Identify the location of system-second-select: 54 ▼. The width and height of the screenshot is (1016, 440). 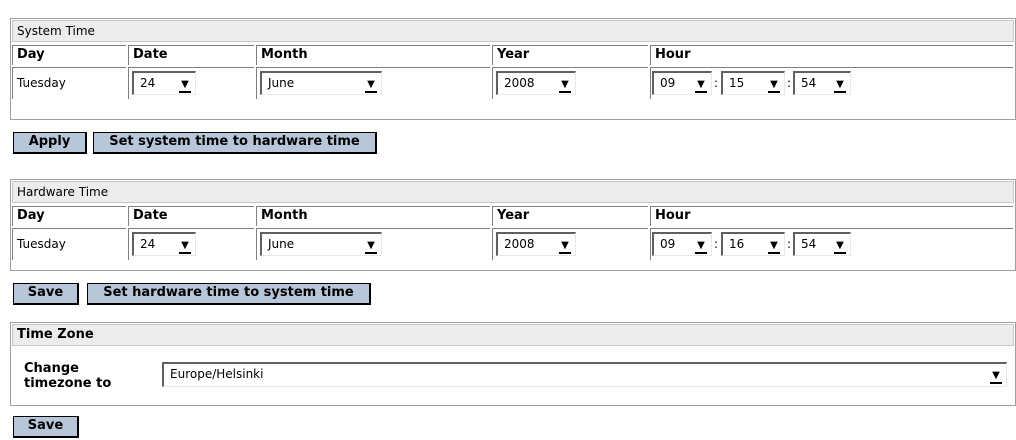
(822, 83).